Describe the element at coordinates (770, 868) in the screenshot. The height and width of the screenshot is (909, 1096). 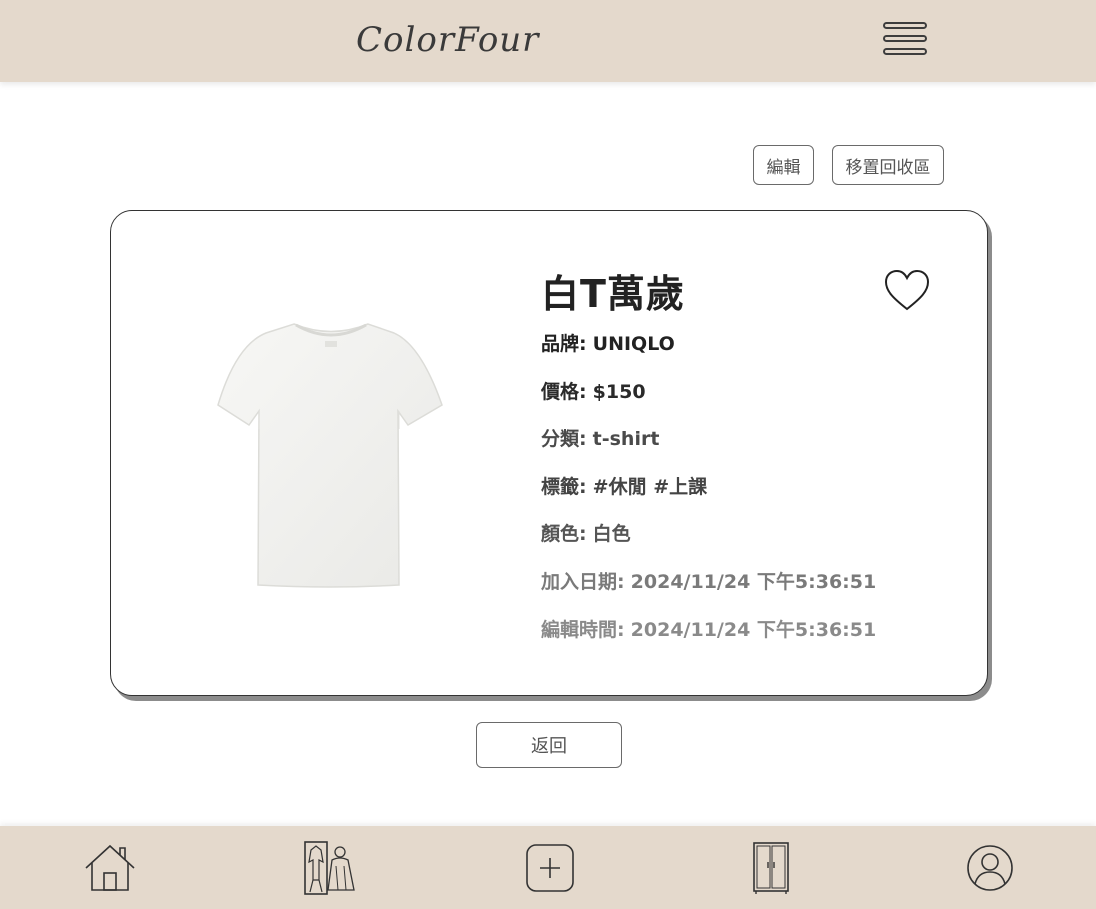
I see `wardrobe-icon` at that location.